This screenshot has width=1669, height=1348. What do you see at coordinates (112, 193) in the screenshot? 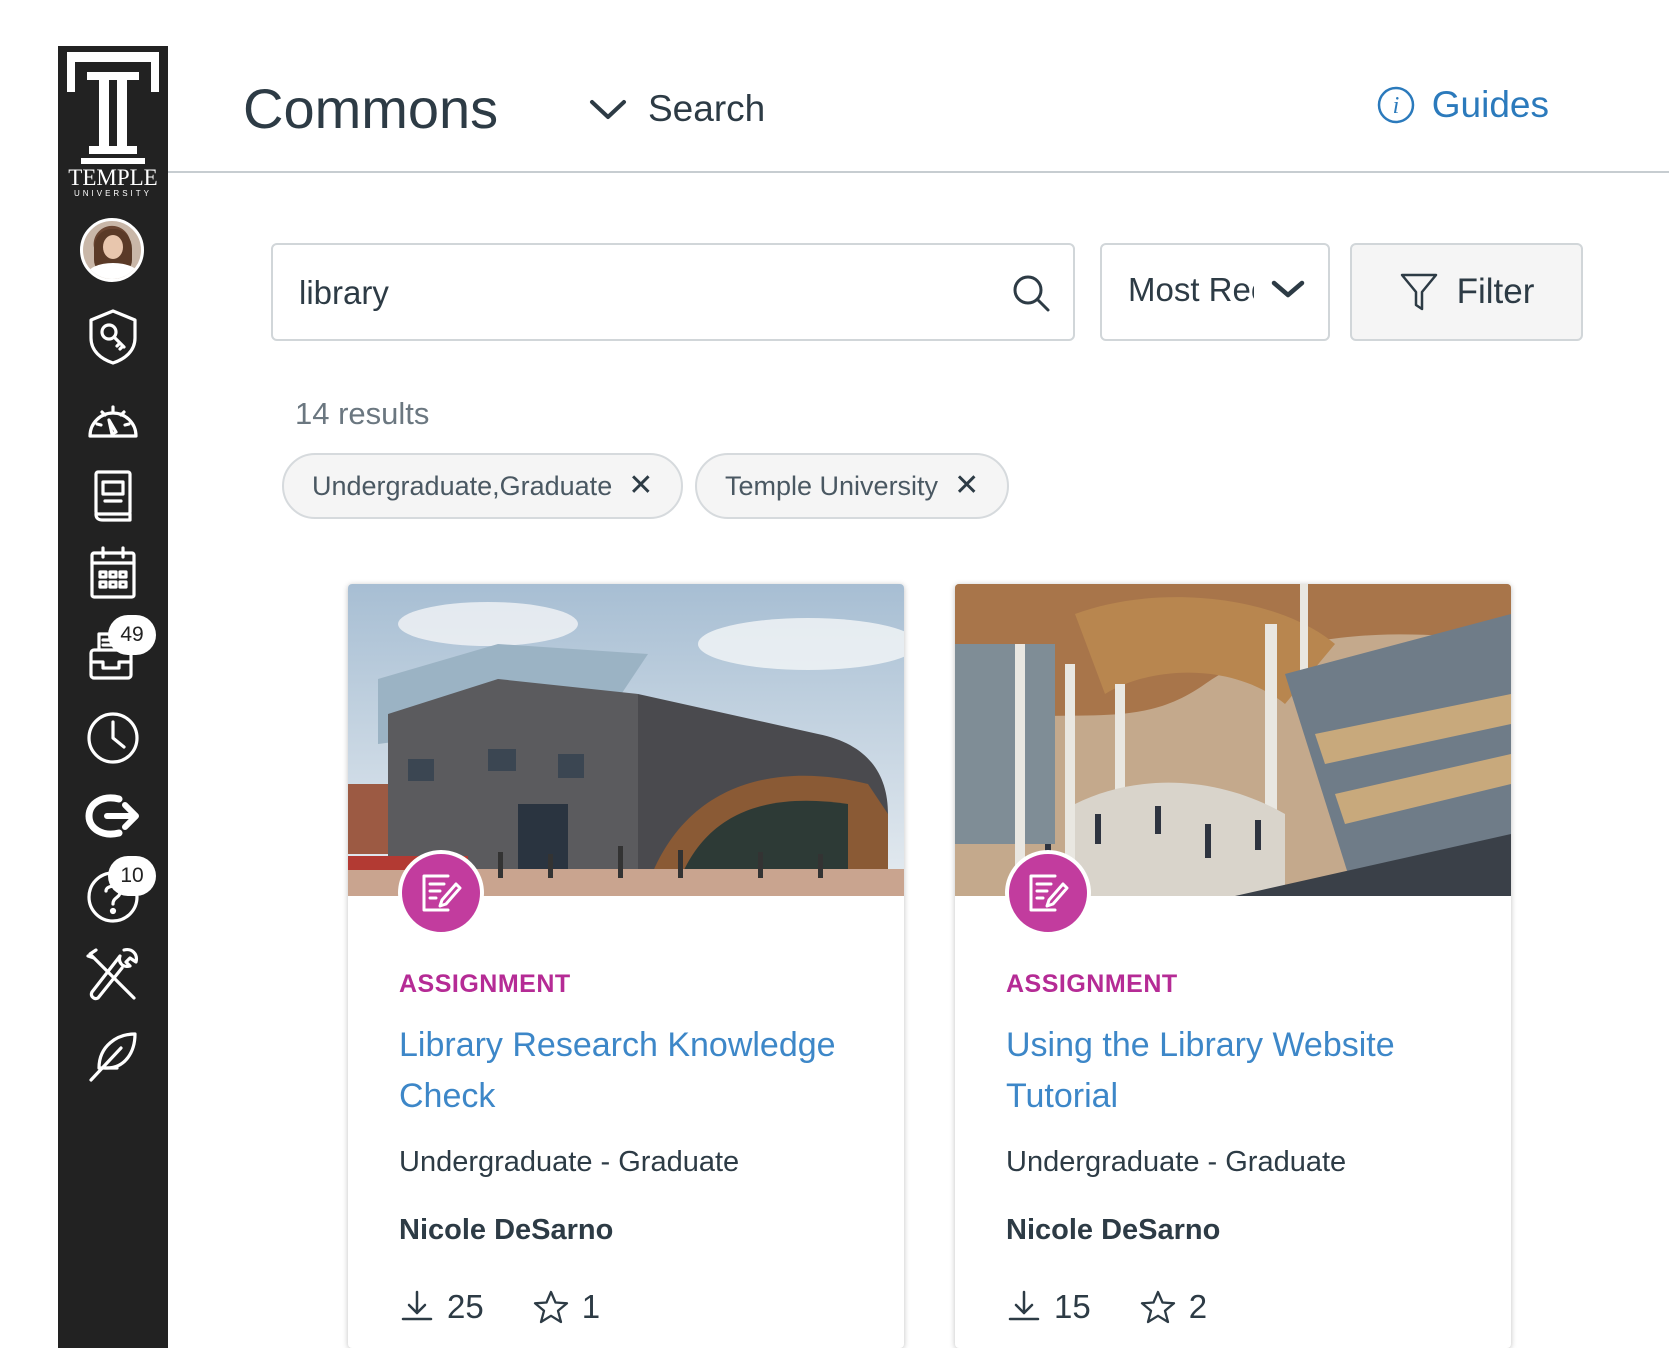
I see `logo-subtitle: UNIVERSITY` at bounding box center [112, 193].